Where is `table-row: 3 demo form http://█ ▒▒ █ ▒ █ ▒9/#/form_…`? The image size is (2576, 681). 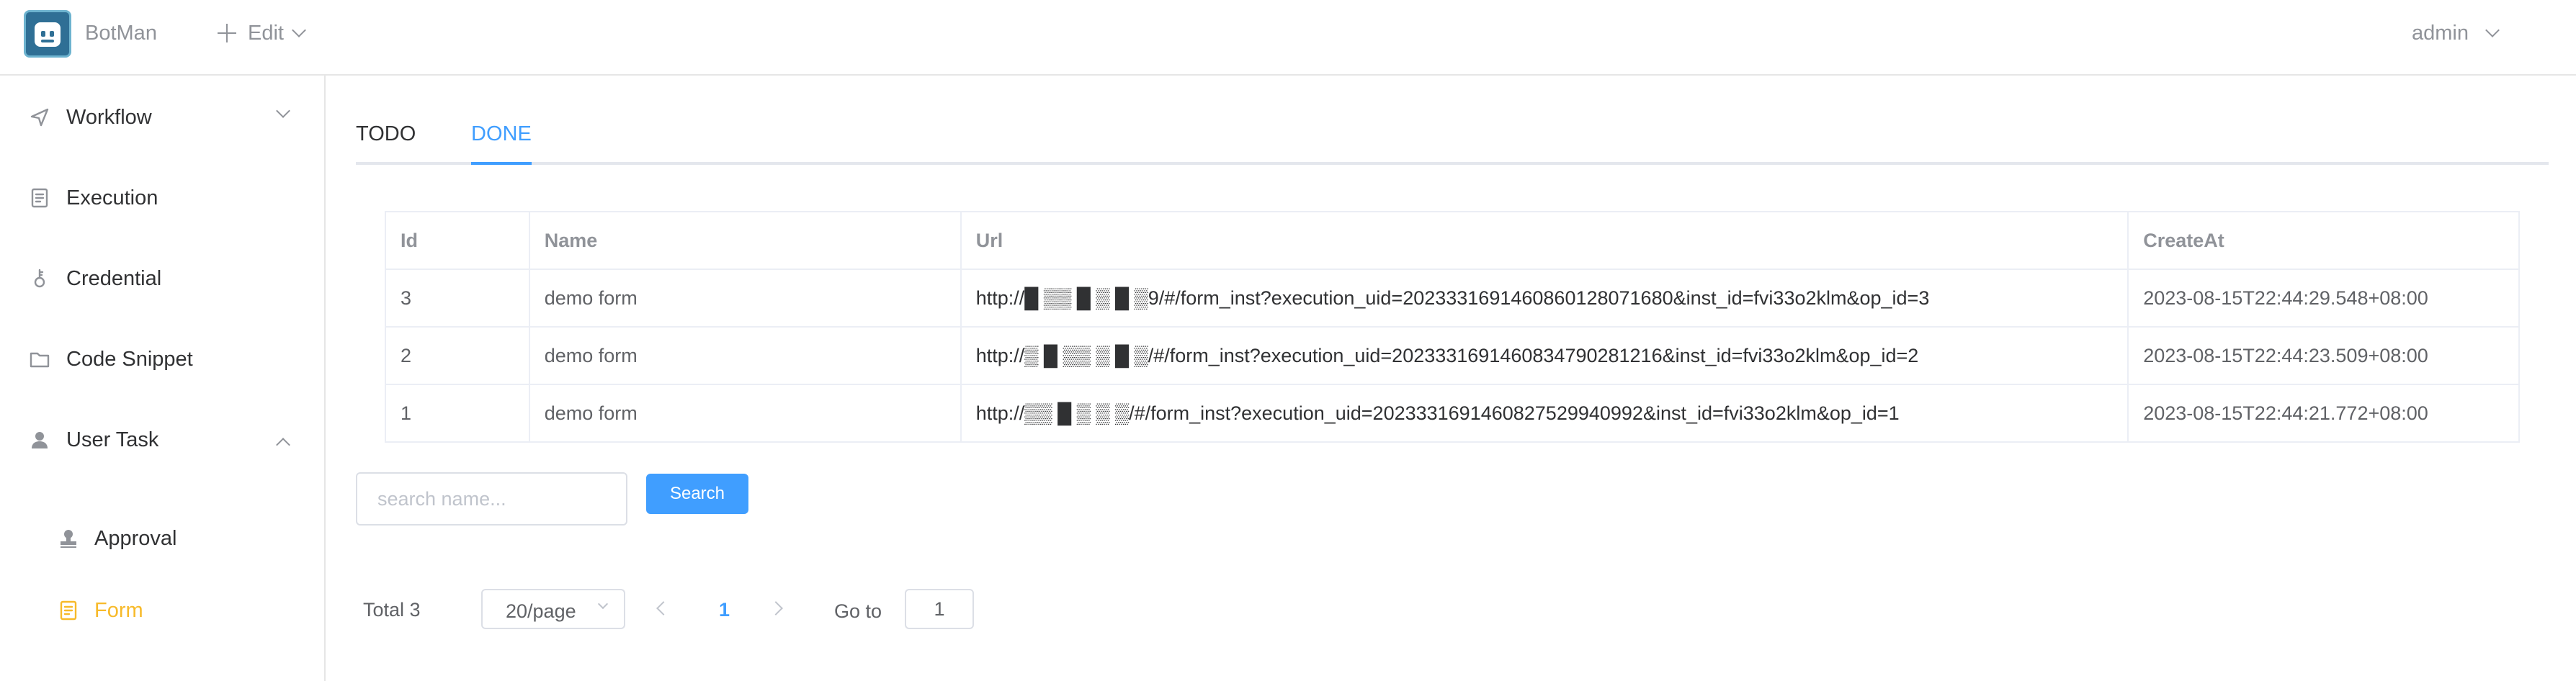
table-row: 3 demo form http://█ ▒▒ █ ▒ █ ▒9/#/form_… is located at coordinates (1452, 298).